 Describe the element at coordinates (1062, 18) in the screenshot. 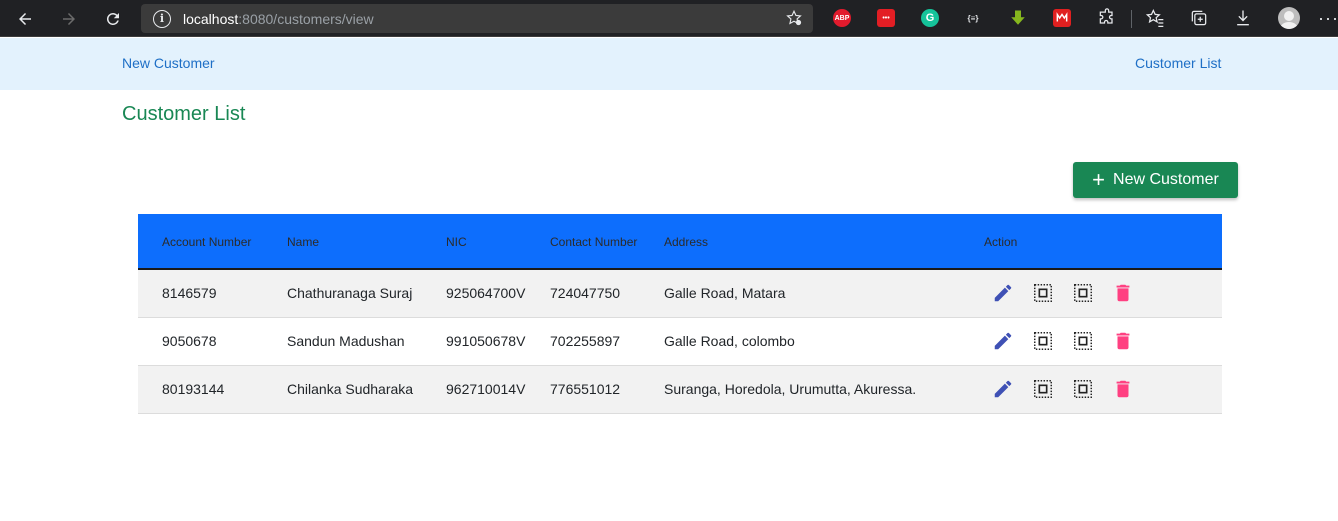

I see `mega-ext-icon` at that location.